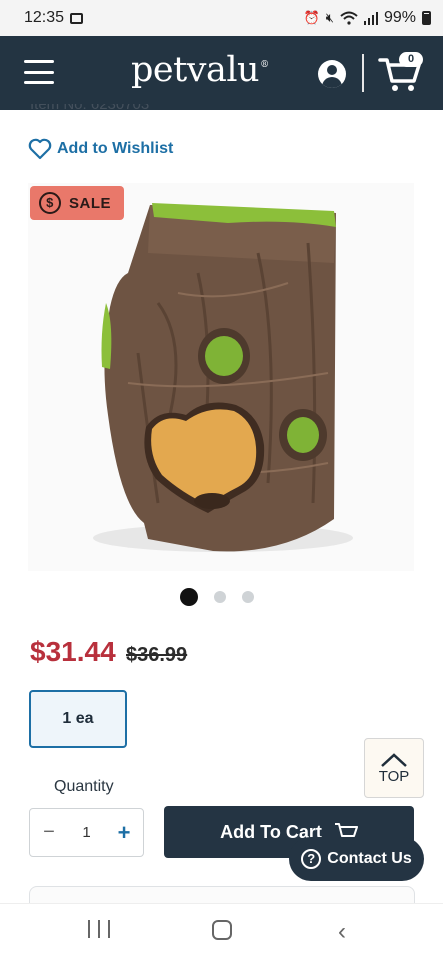  I want to click on back-to-top-button: TOP, so click(394, 768).